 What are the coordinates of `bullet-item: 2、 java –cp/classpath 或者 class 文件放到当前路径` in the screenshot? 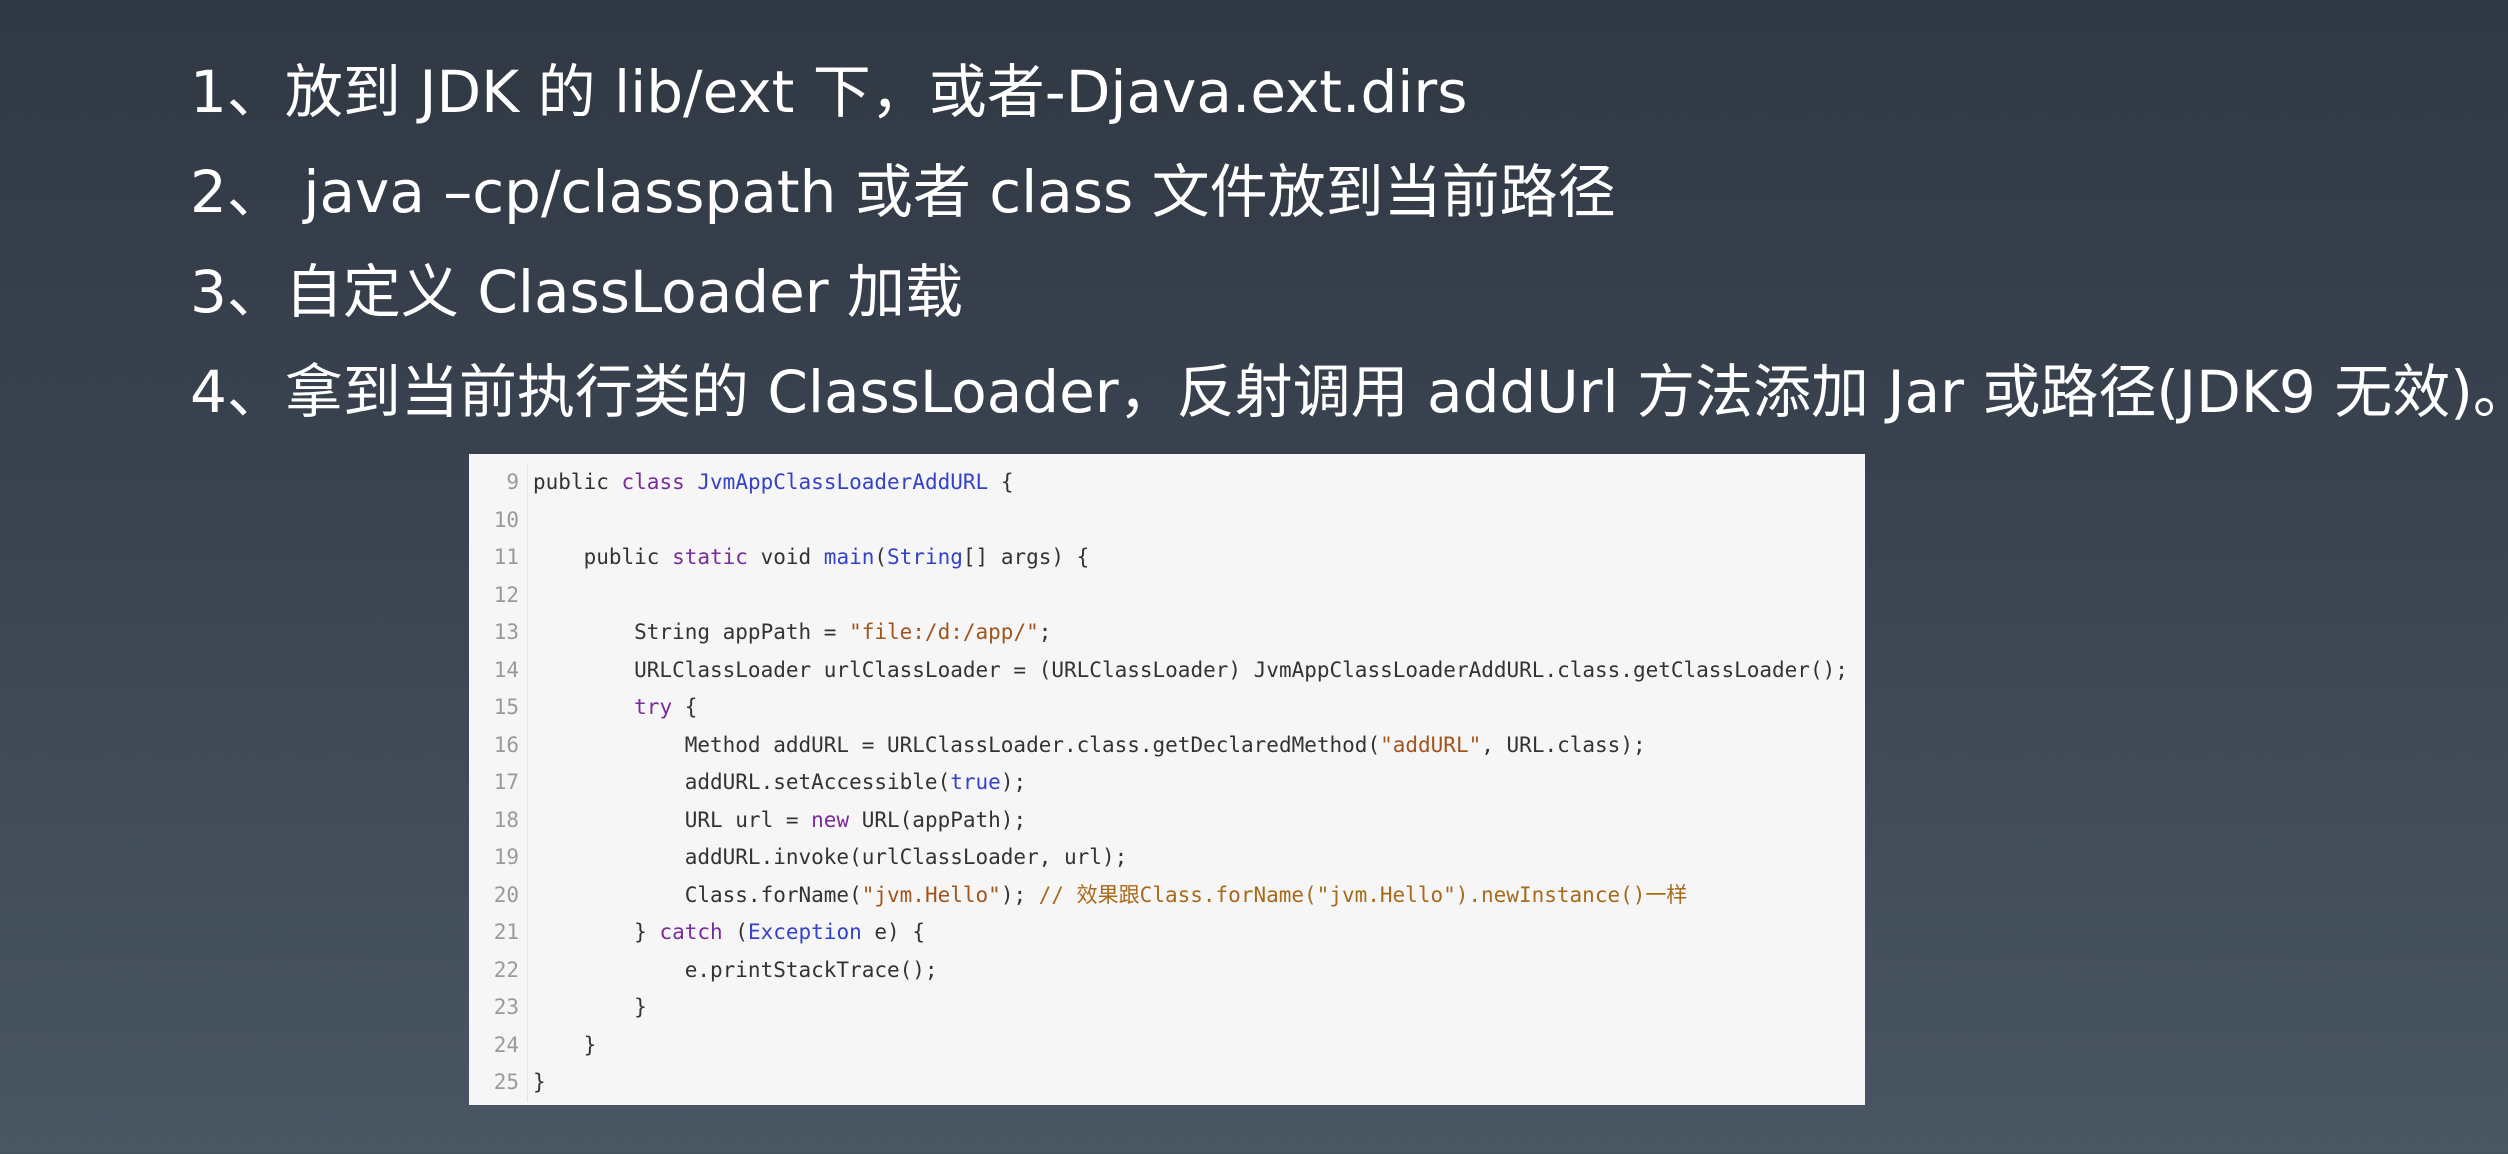 It's located at (903, 192).